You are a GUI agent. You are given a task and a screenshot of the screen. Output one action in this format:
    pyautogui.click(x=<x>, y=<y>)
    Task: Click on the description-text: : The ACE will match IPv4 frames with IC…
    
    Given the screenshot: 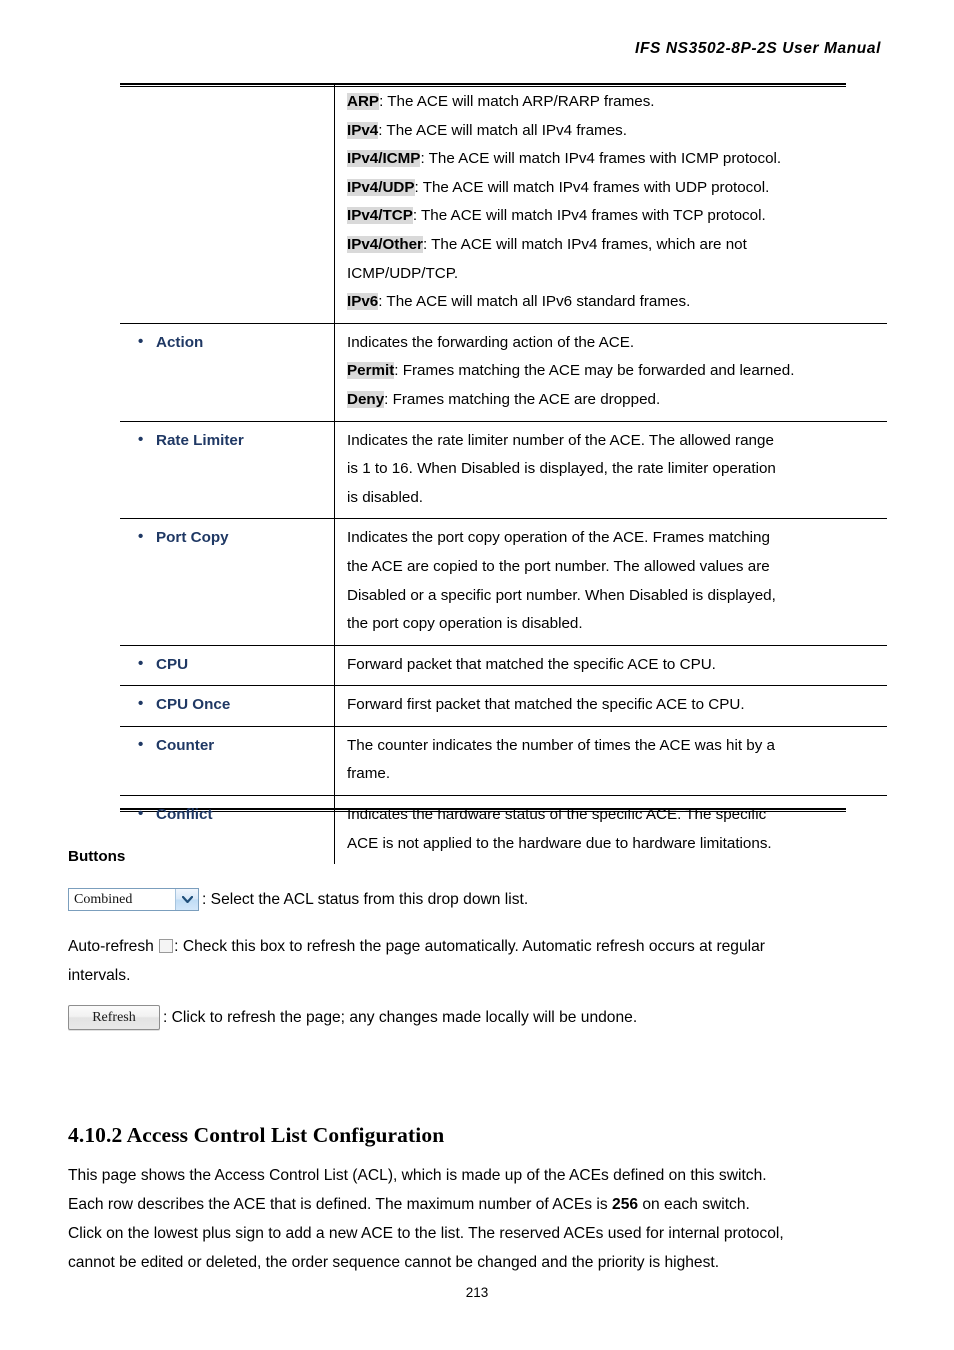 What is the action you would take?
    pyautogui.click(x=601, y=159)
    